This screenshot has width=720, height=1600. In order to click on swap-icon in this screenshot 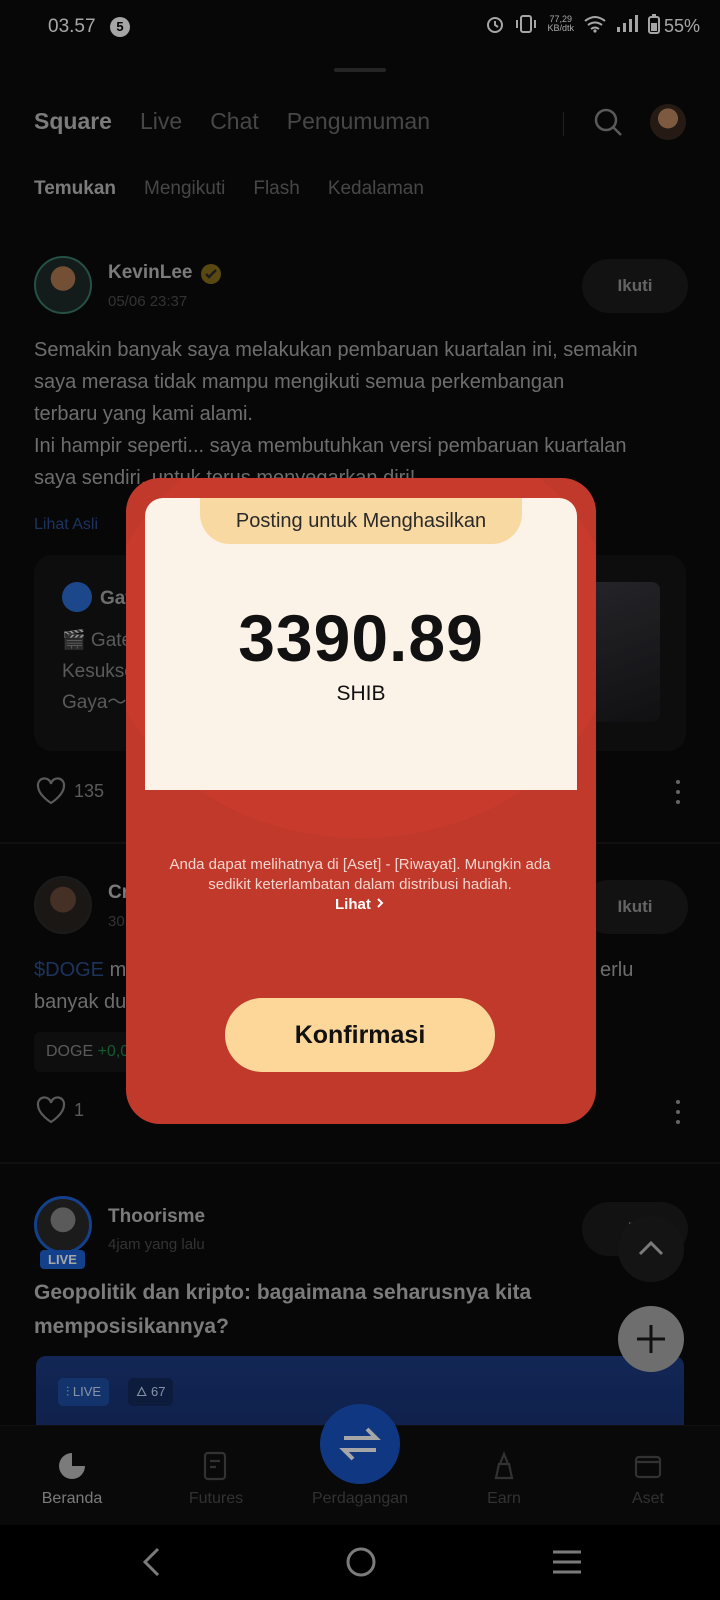, I will do `click(360, 1444)`.